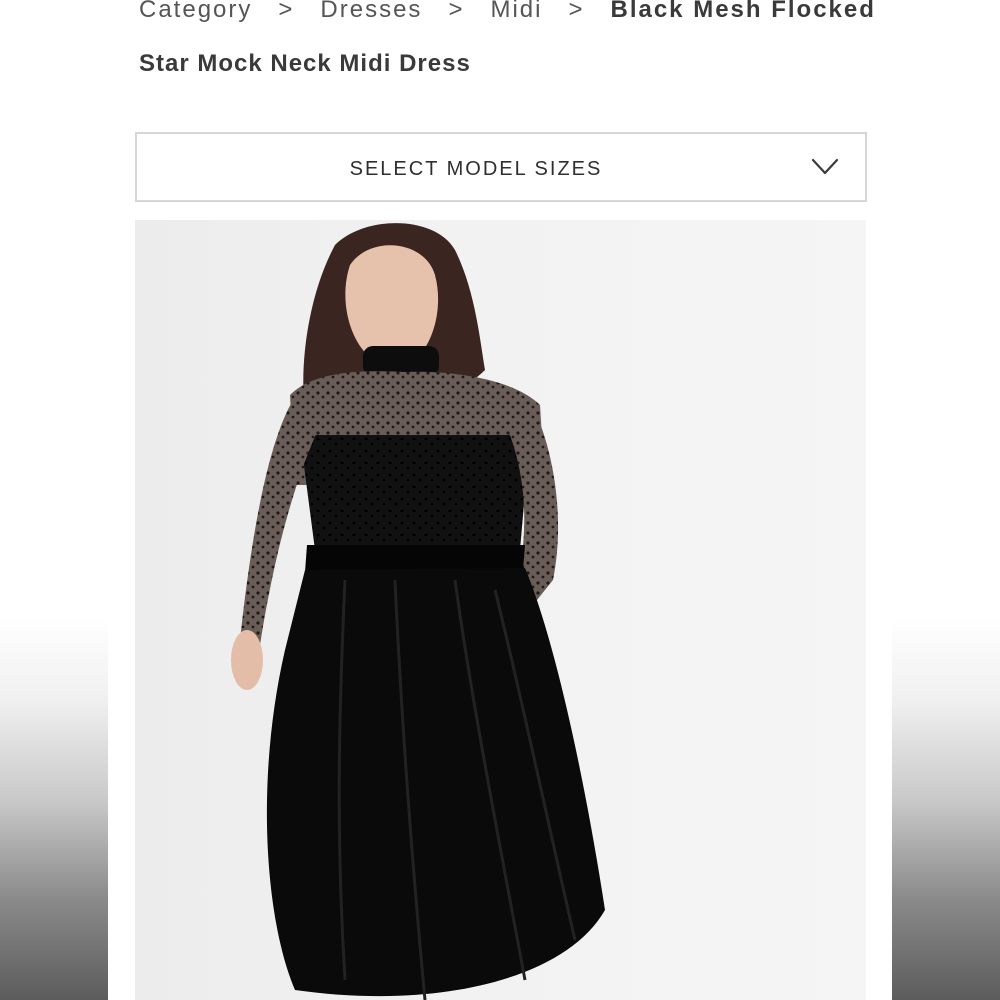  Describe the element at coordinates (946, 500) in the screenshot. I see `right-backdrop` at that location.